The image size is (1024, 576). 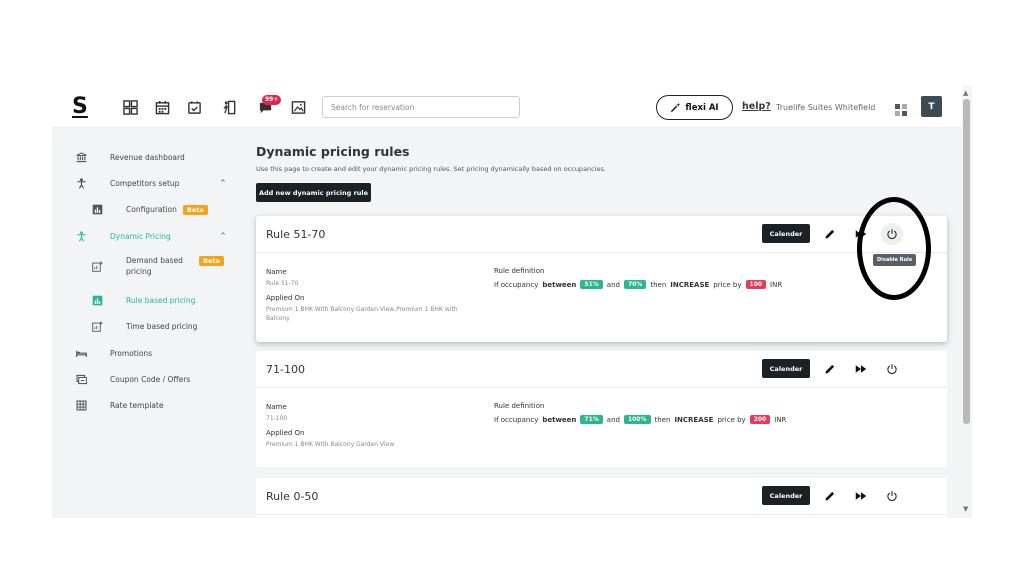 I want to click on scrollbar-thumb, so click(x=966, y=261).